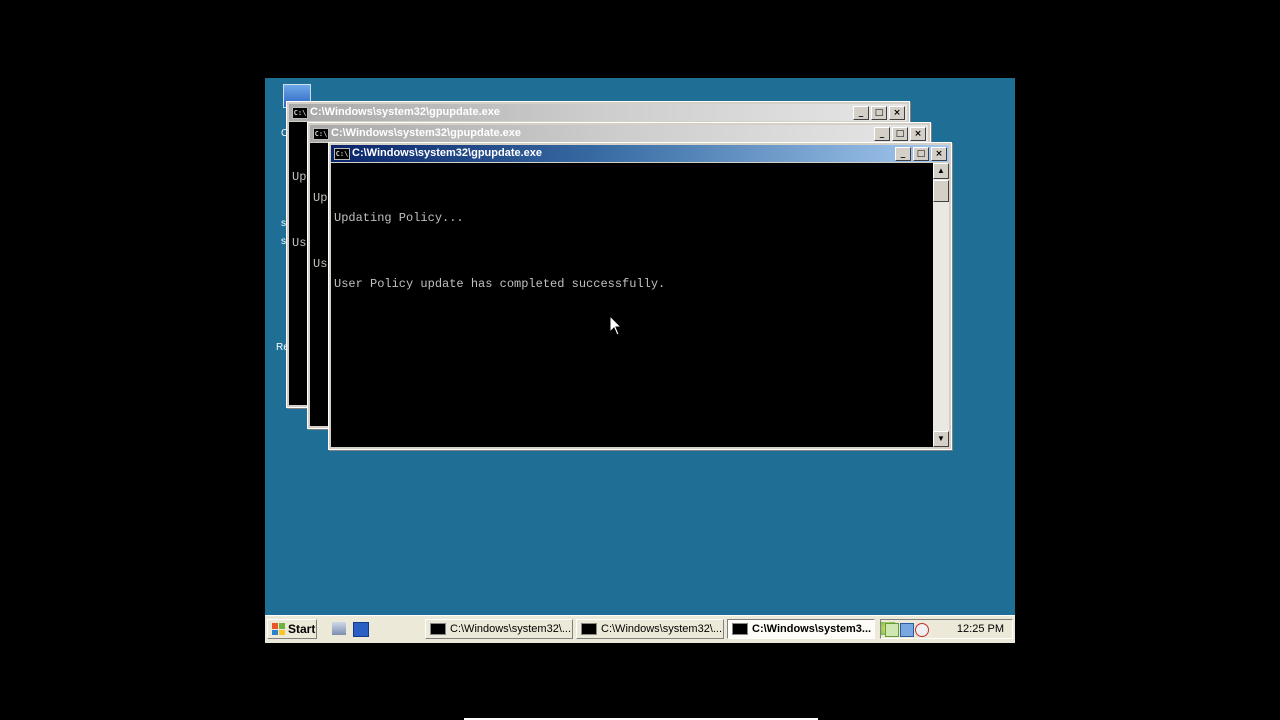 The width and height of the screenshot is (1280, 720). Describe the element at coordinates (278, 629) in the screenshot. I see `windows-logo-icon` at that location.